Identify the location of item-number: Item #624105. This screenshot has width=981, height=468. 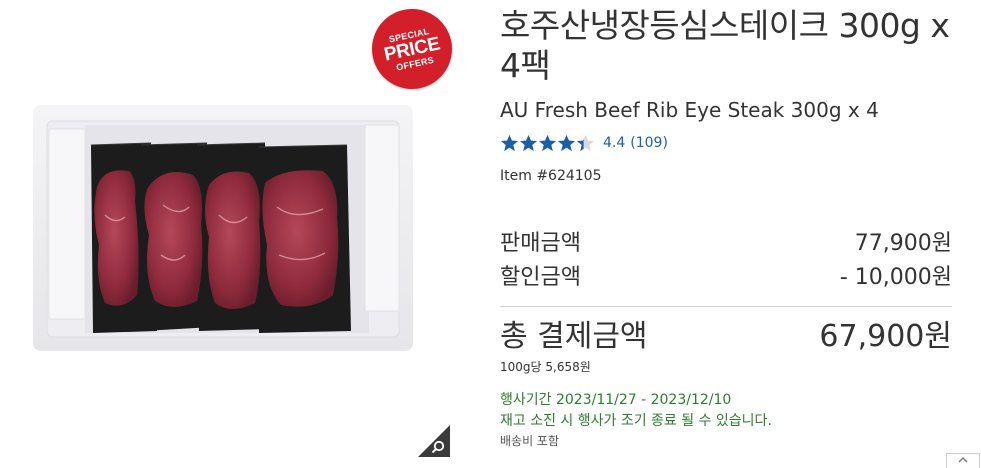
(551, 176).